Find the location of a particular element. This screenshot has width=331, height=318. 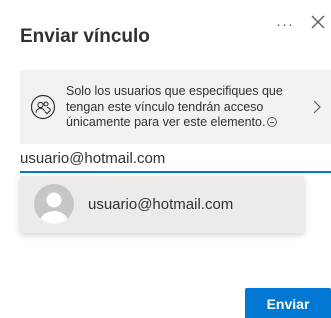

send-button: Enviar is located at coordinates (288, 303).